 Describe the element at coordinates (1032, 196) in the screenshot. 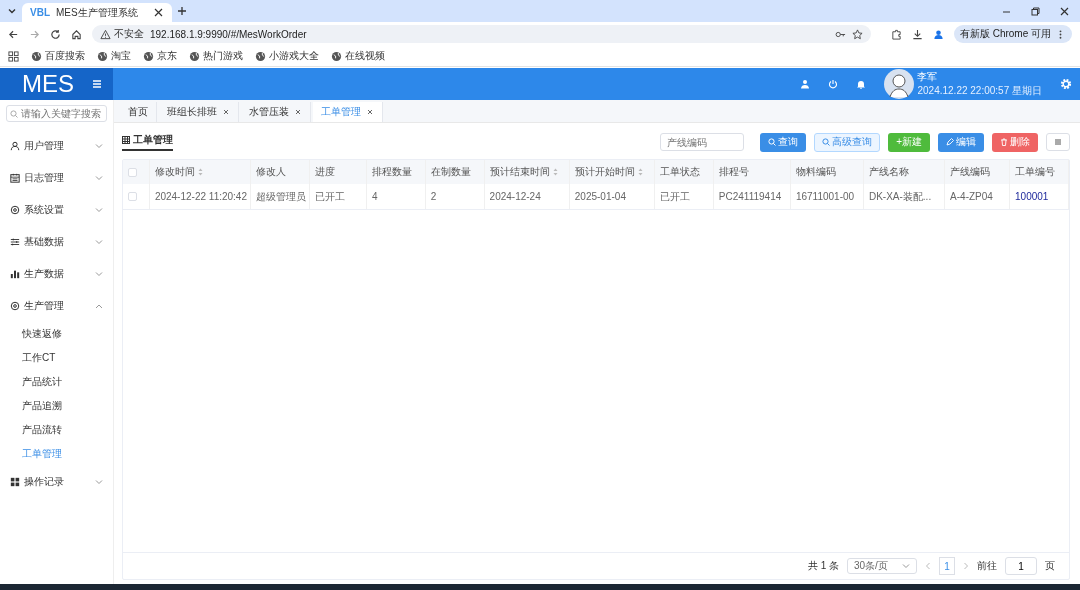

I see `table-link: 100001` at that location.